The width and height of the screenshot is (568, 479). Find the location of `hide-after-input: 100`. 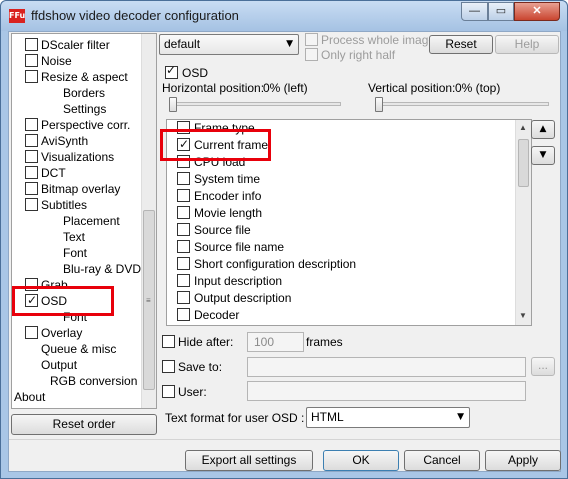

hide-after-input: 100 is located at coordinates (275, 342).